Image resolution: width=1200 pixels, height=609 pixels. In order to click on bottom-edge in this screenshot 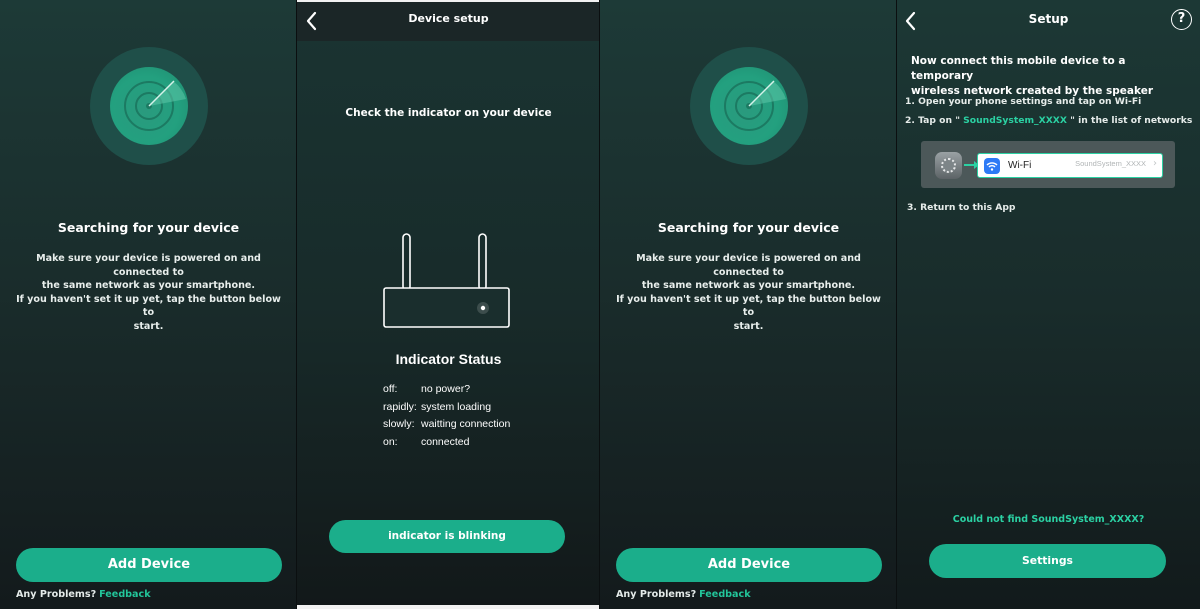, I will do `click(448, 607)`.